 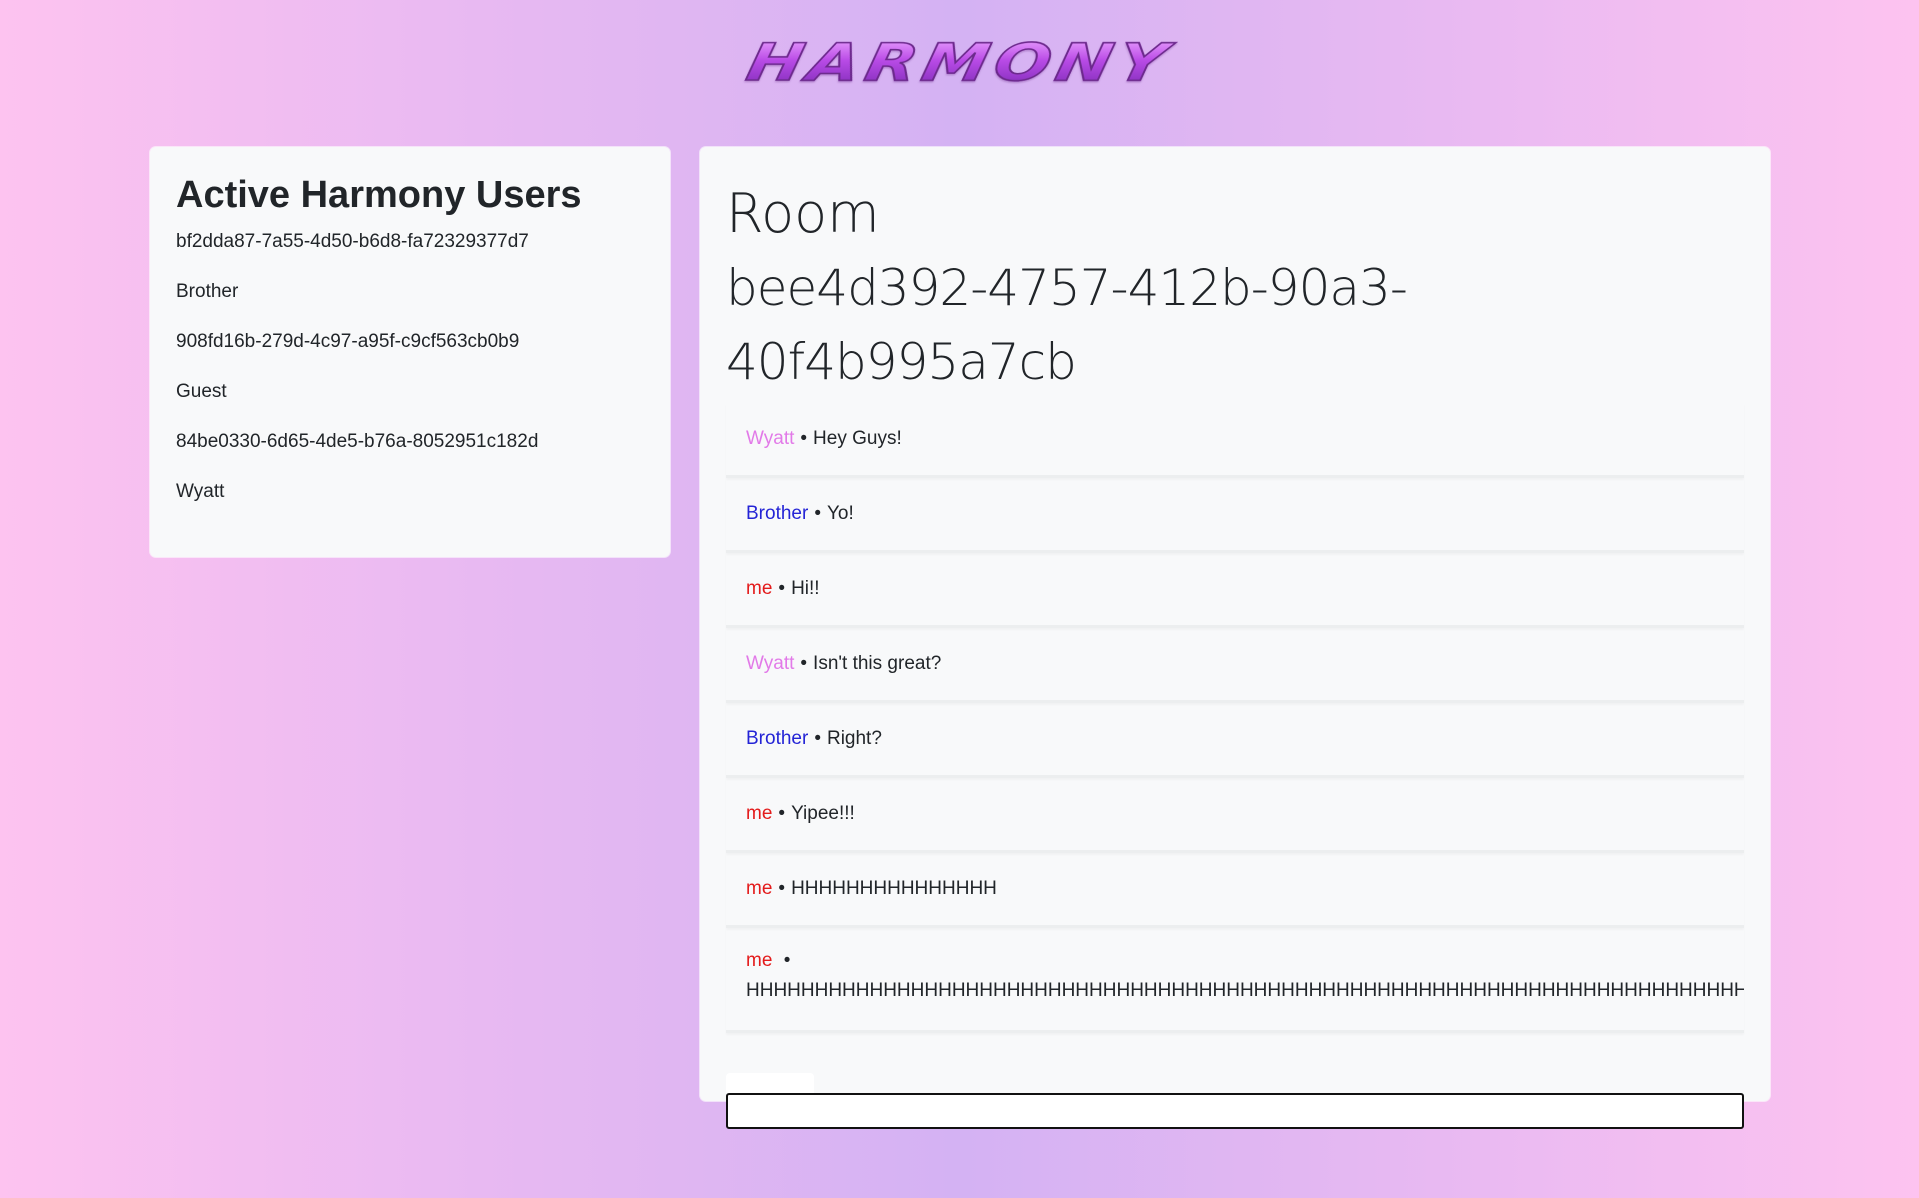 What do you see at coordinates (352, 241) in the screenshot?
I see `user-entry: bf2dda87-7a55-4d50-b6d8-fa72329377d7` at bounding box center [352, 241].